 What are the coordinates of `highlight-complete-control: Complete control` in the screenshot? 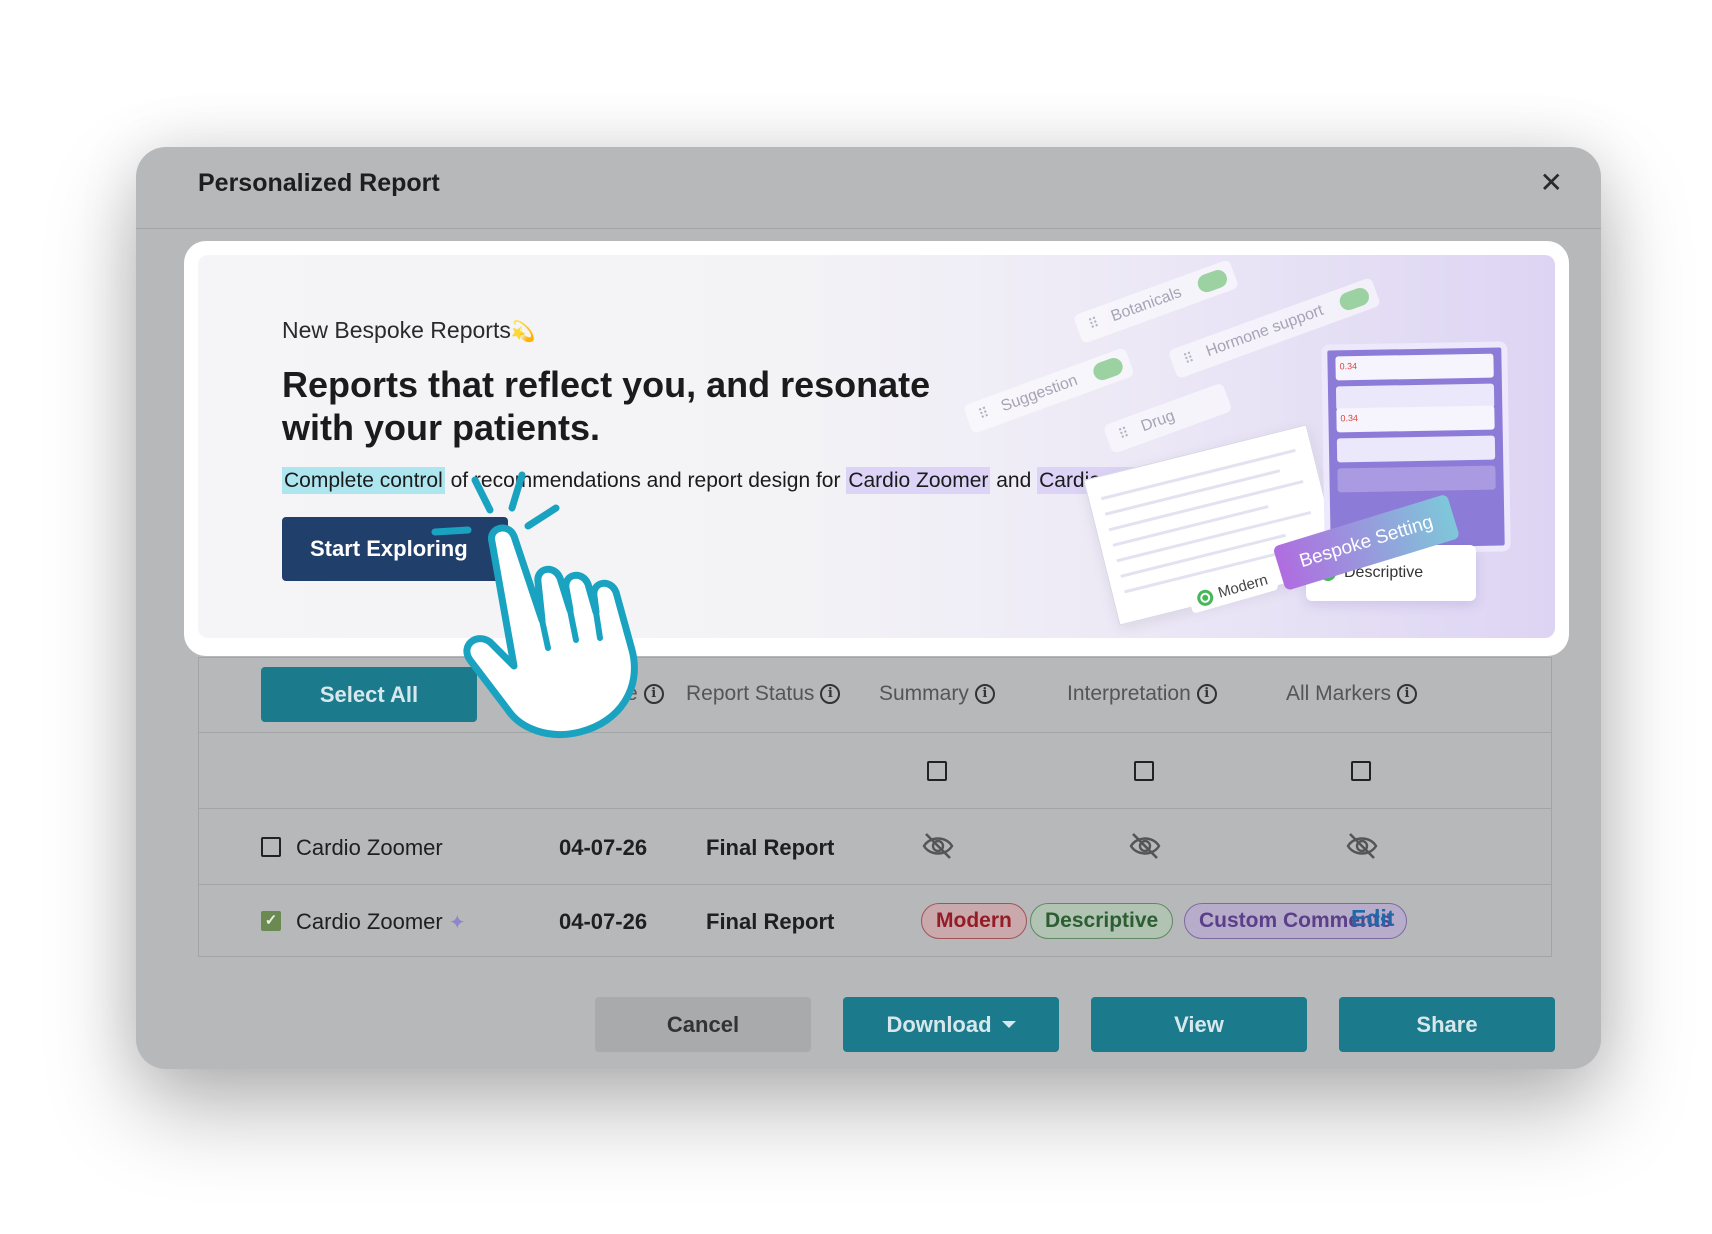 It's located at (363, 480).